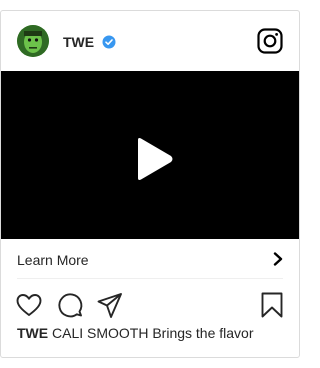 The height and width of the screenshot is (368, 320). What do you see at coordinates (150, 304) in the screenshot?
I see `post-actions` at bounding box center [150, 304].